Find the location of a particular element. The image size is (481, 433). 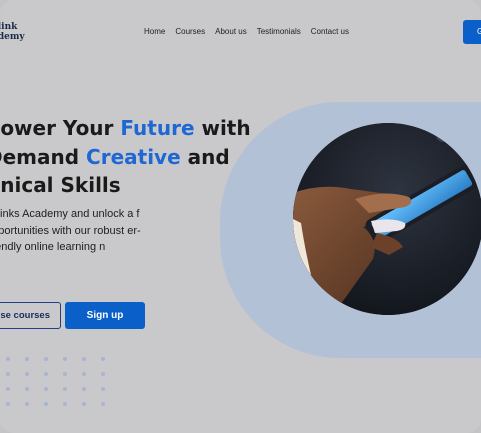

headline-line-1-end: with is located at coordinates (222, 128).